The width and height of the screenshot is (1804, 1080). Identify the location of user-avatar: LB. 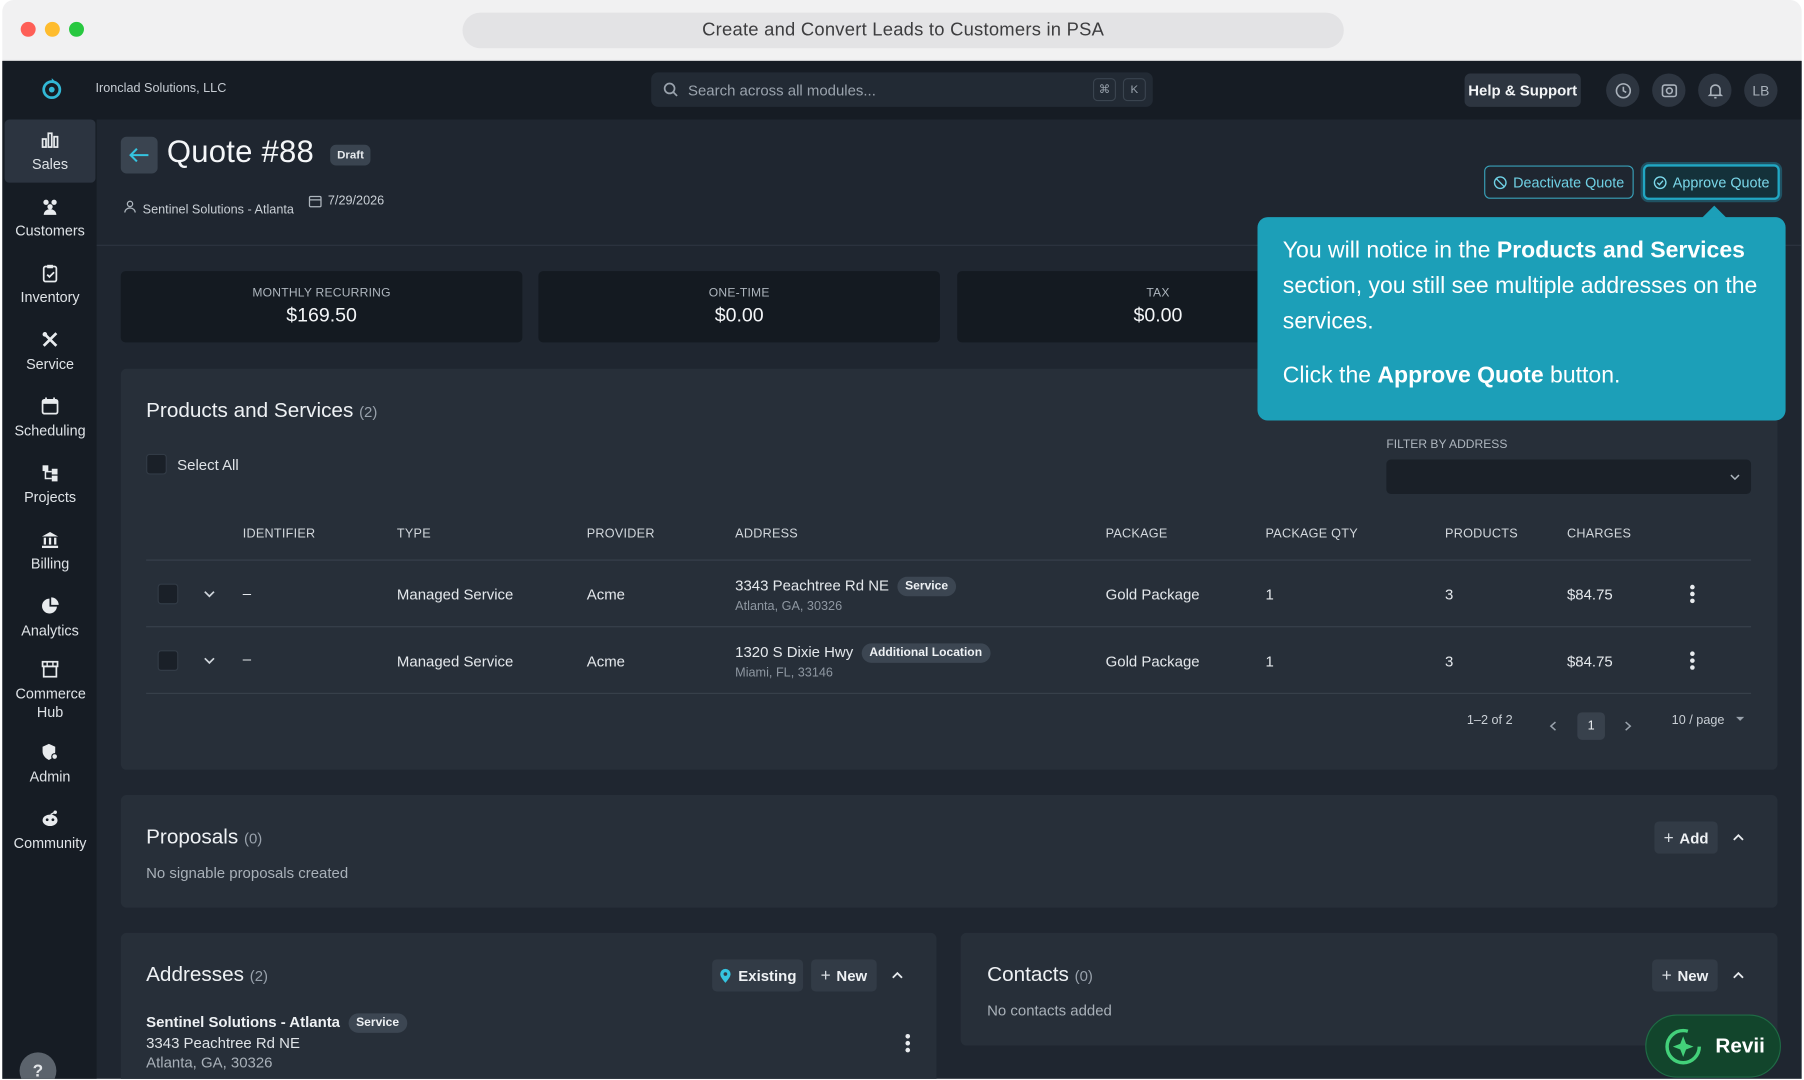
(1761, 90).